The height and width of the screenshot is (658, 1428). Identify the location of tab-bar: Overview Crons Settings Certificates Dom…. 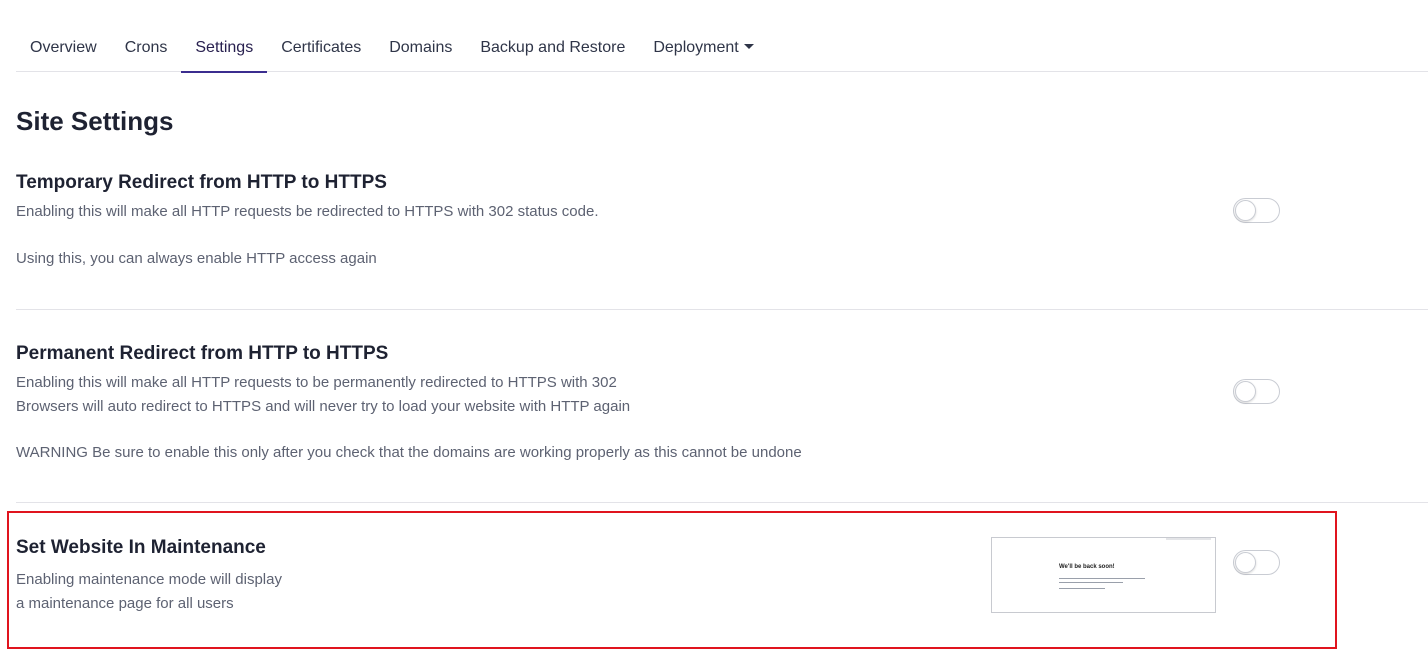
(722, 50).